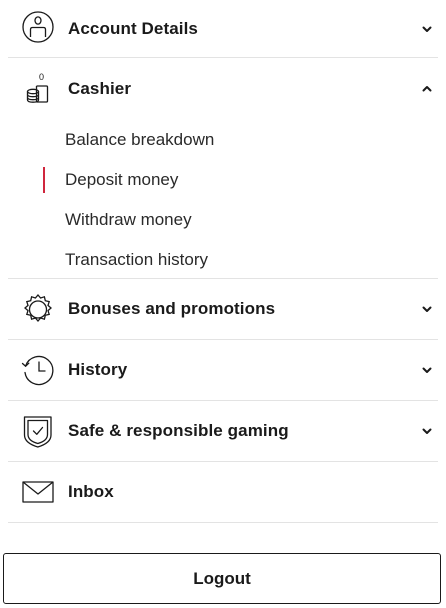 The width and height of the screenshot is (446, 608). I want to click on chevron-up-icon, so click(427, 89).